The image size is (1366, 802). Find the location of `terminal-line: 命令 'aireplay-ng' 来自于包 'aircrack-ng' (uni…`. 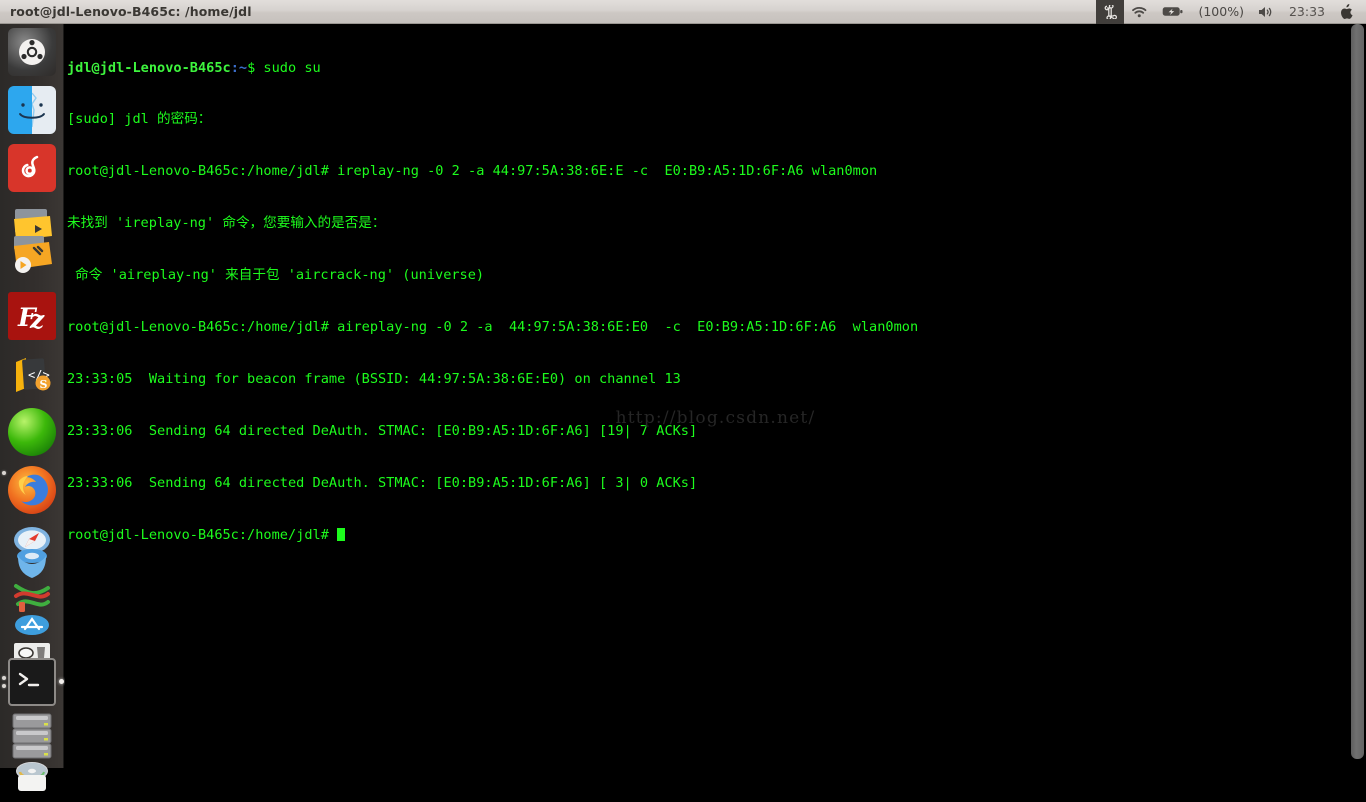

terminal-line: 命令 'aireplay-ng' 来自于包 'aircrack-ng' (uni… is located at coordinates (276, 275).